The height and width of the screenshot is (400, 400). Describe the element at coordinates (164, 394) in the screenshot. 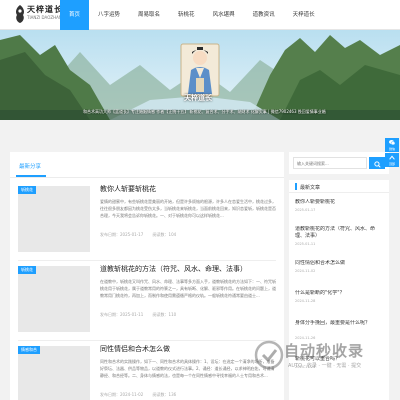

I see `post-views: 阅读数：136` at that location.